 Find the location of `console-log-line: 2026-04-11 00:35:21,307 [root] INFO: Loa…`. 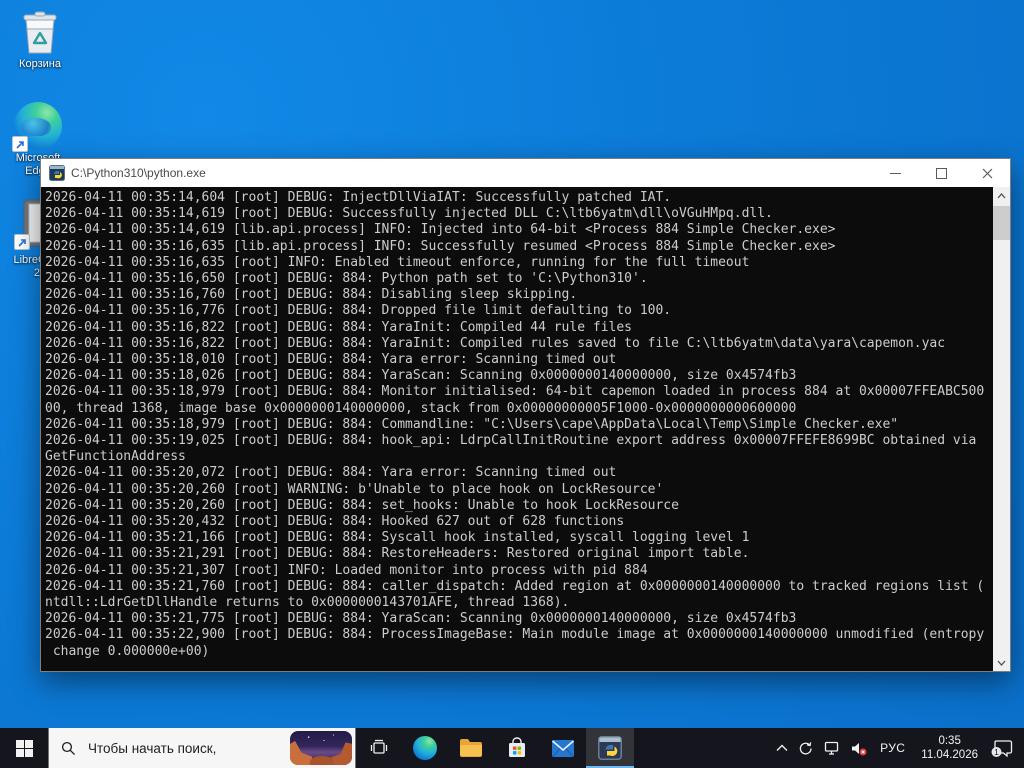

console-log-line: 2026-04-11 00:35:21,307 [root] INFO: Loa… is located at coordinates (346, 570).